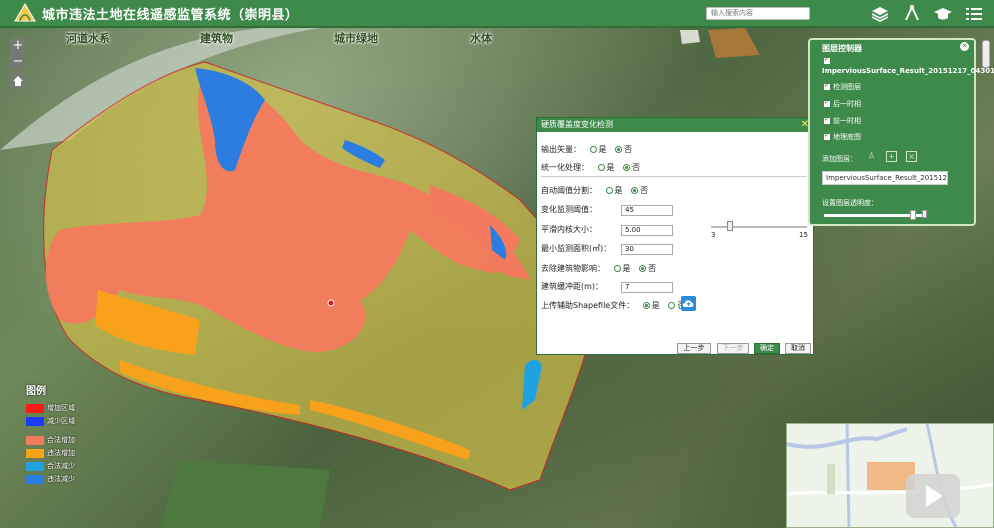 The width and height of the screenshot is (994, 528). What do you see at coordinates (672, 305) in the screenshot?
I see `shapefile-no-radio` at bounding box center [672, 305].